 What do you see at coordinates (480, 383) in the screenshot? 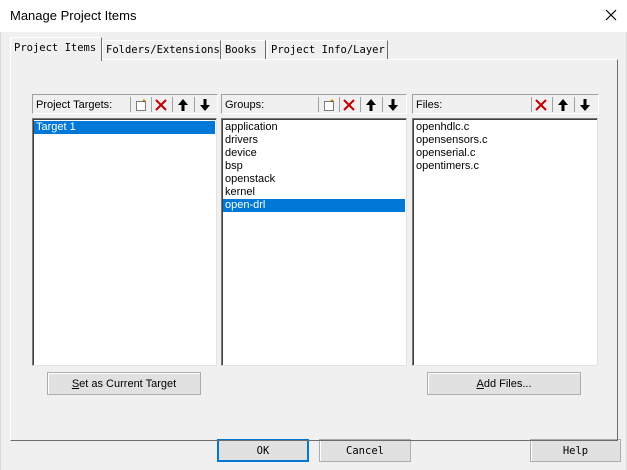
I see `accelerator-key: A` at bounding box center [480, 383].